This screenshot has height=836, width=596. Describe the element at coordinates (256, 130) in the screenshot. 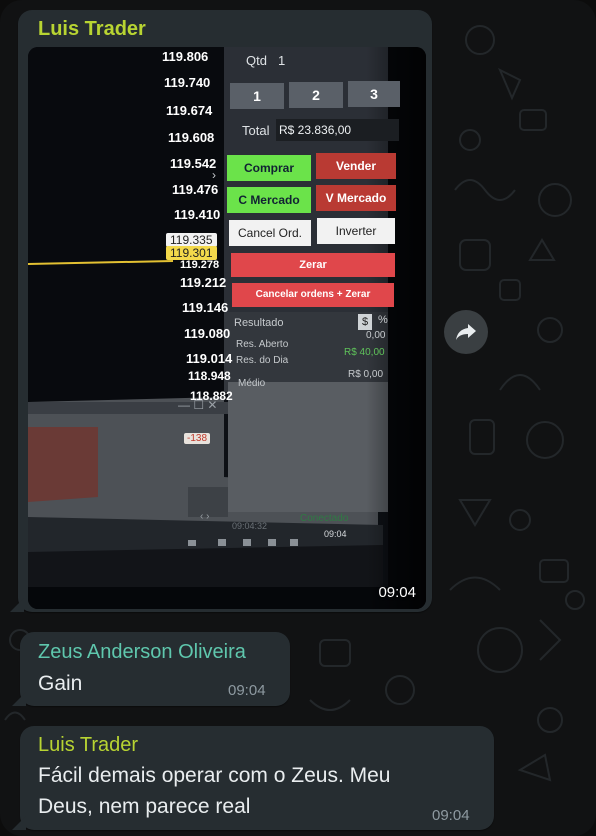

I see `total-label: Total` at that location.